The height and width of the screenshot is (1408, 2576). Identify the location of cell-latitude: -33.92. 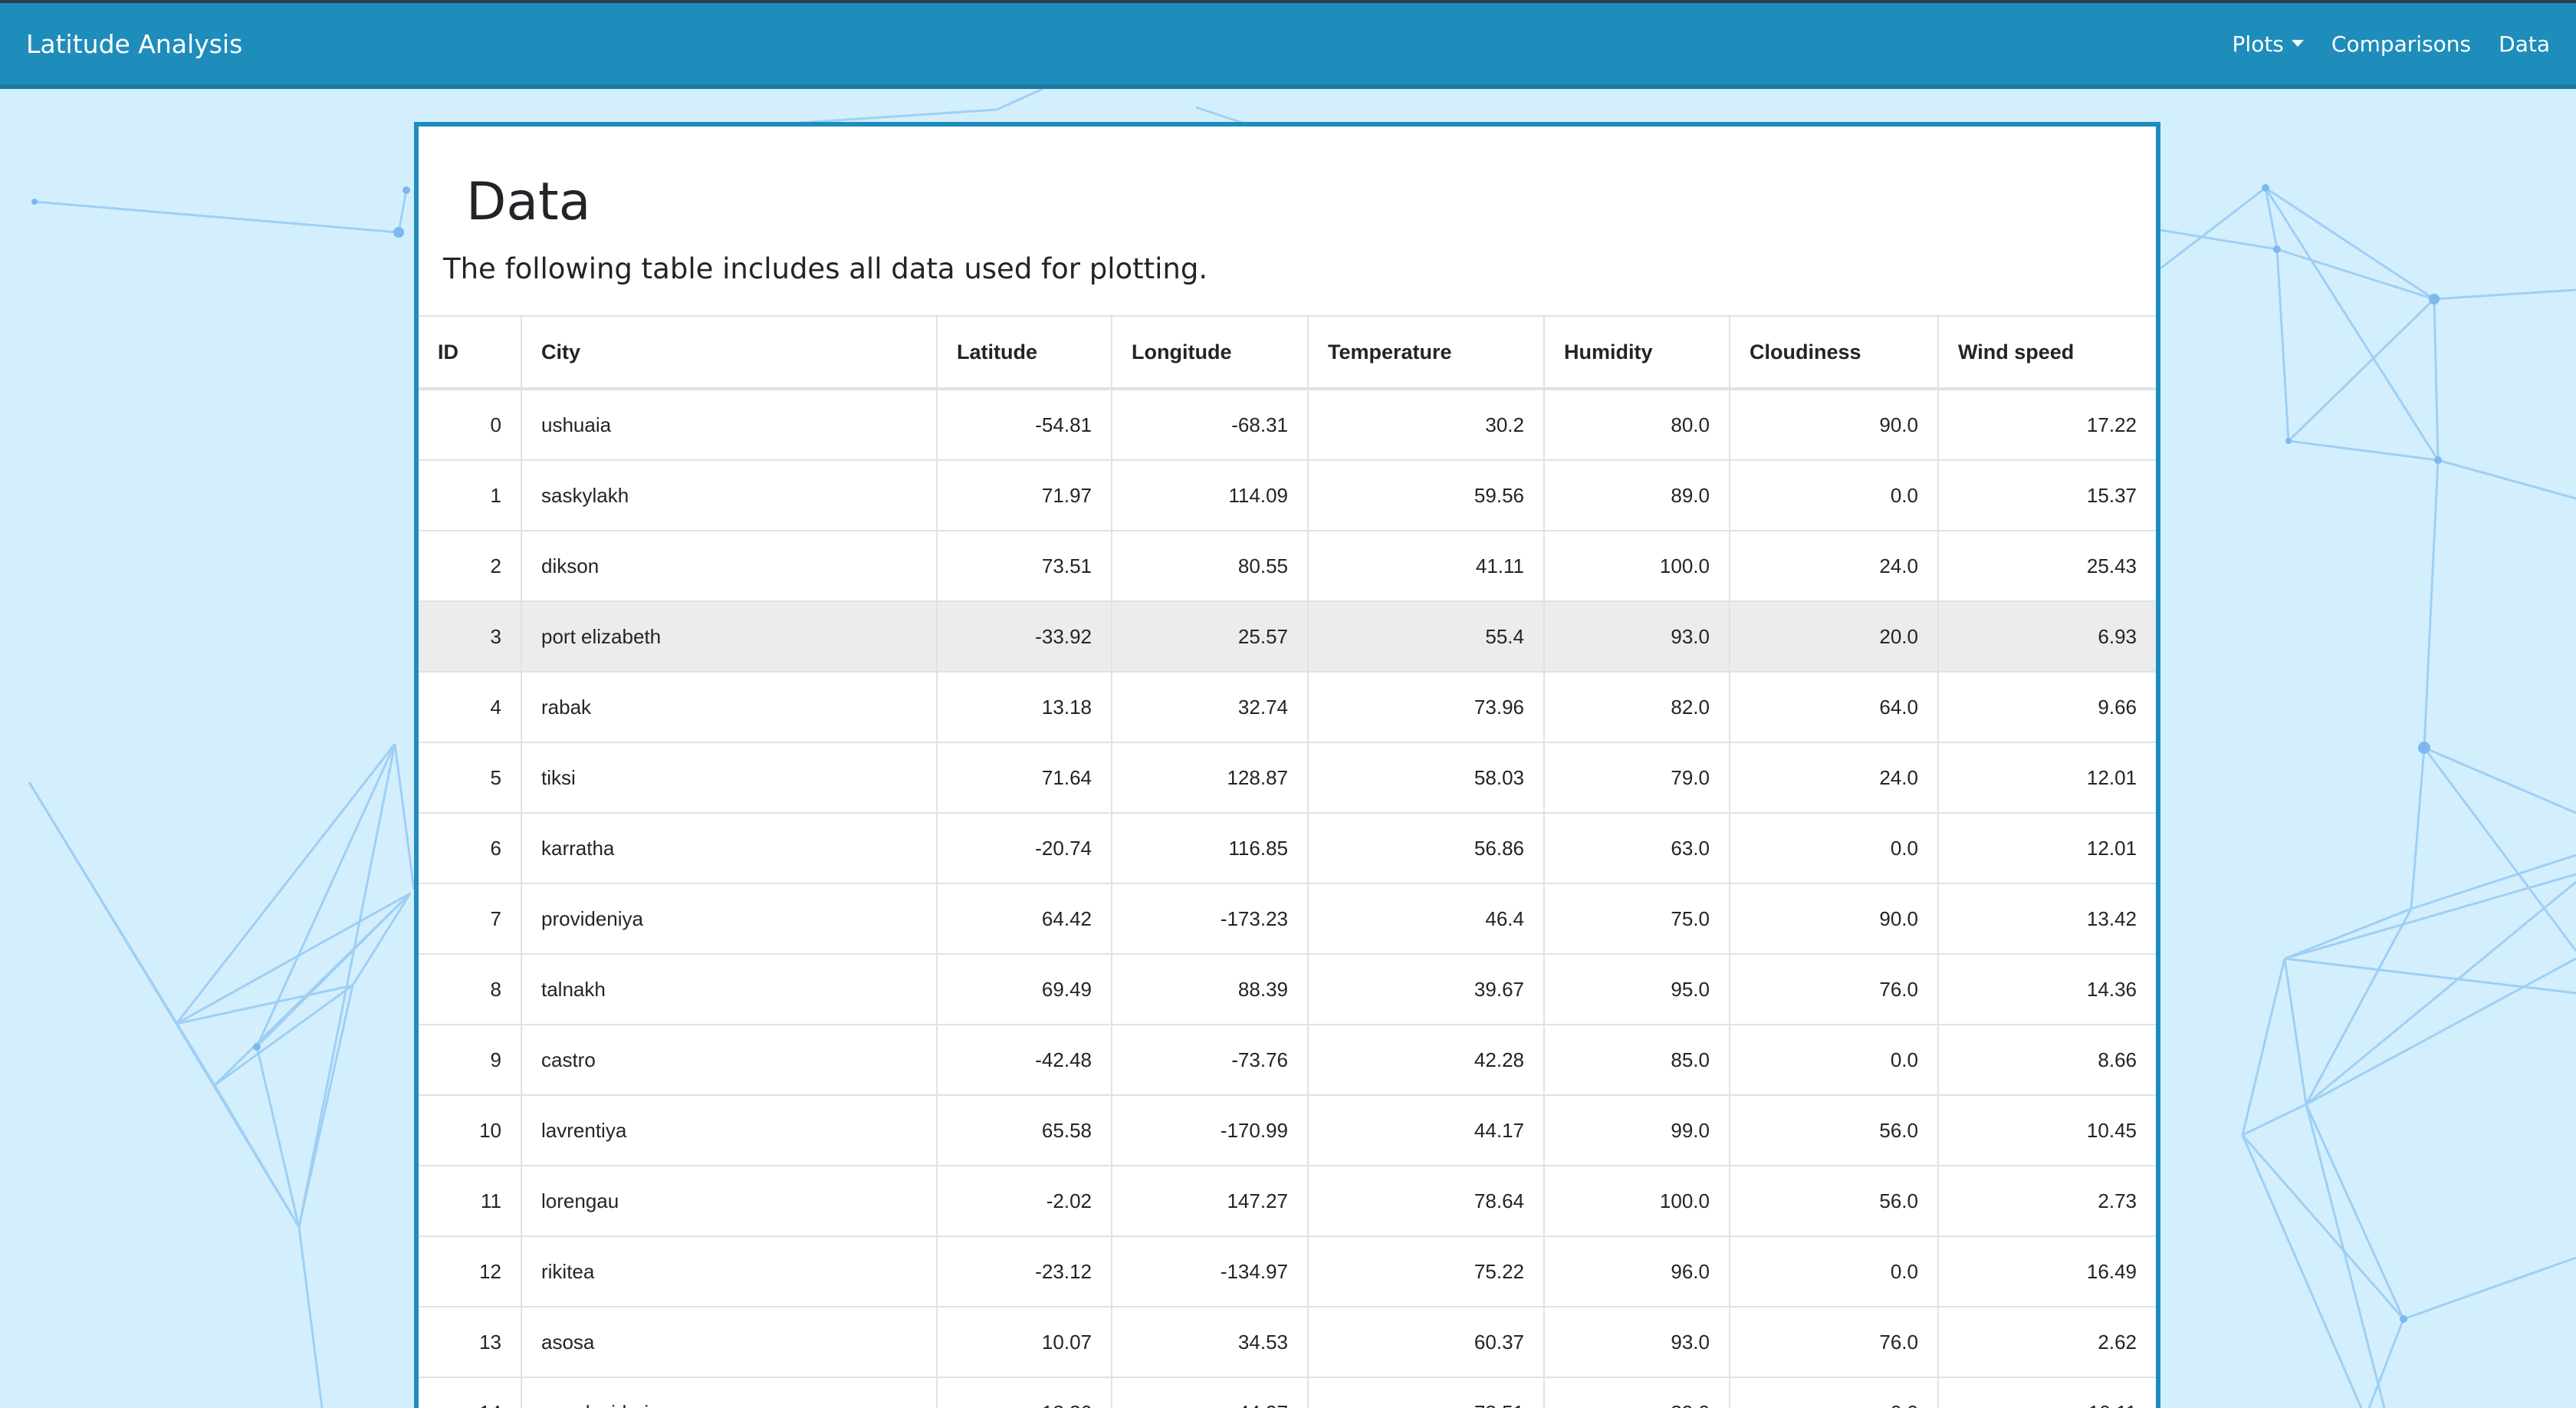
(1024, 637).